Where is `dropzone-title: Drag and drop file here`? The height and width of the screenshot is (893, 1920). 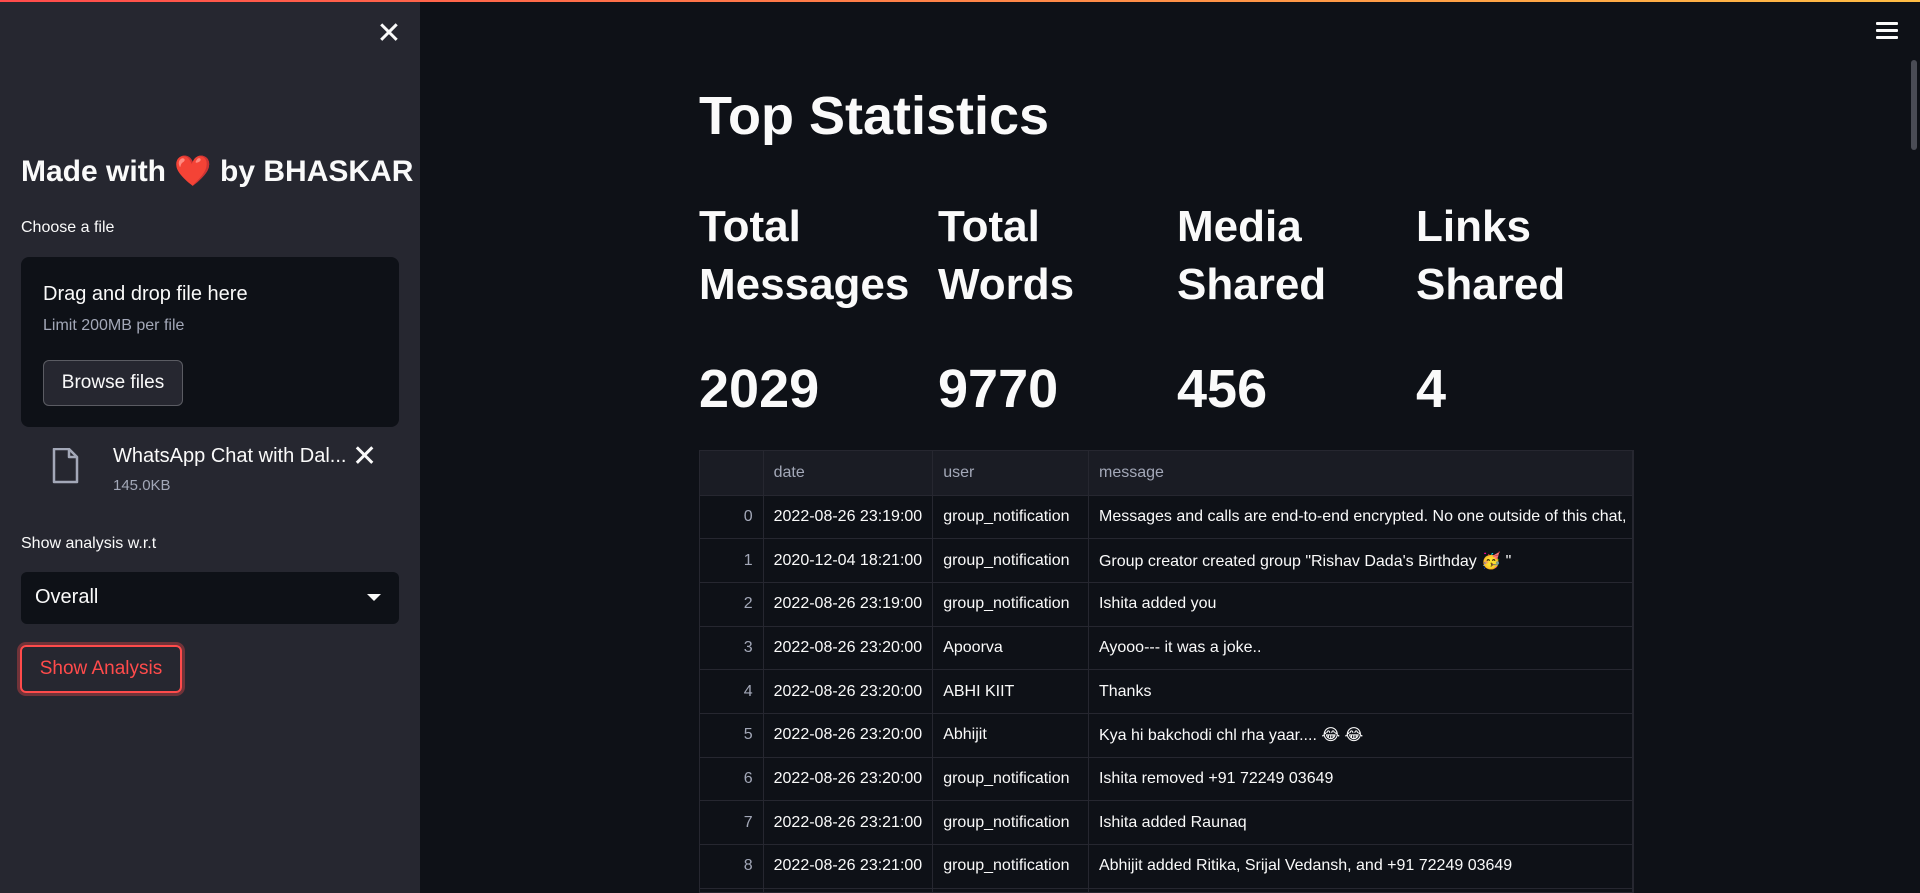 dropzone-title: Drag and drop file here is located at coordinates (145, 294).